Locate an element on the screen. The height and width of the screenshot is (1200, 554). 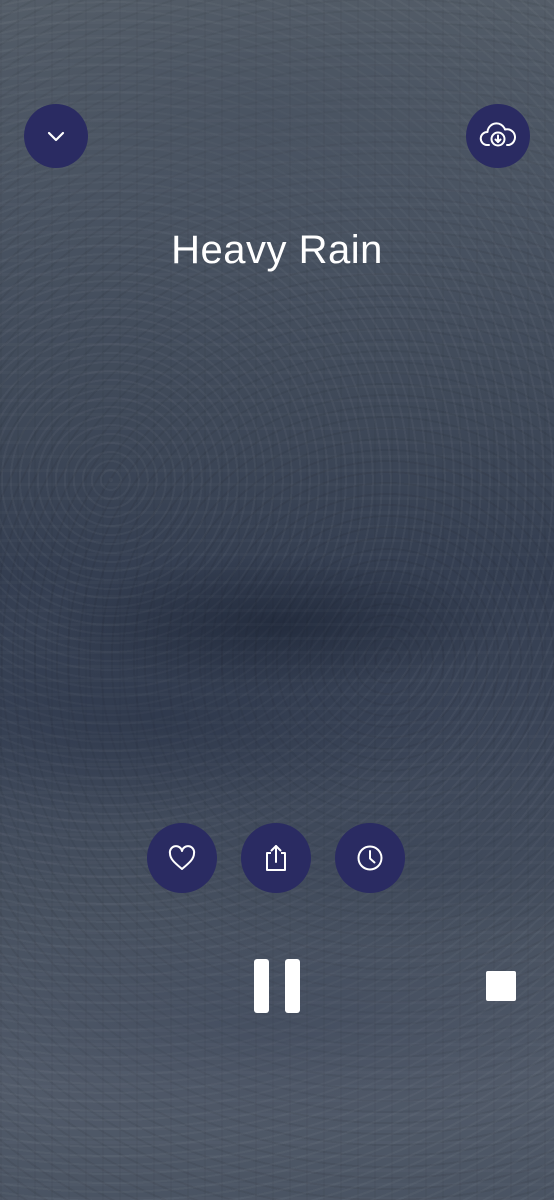
clock-icon is located at coordinates (370, 858).